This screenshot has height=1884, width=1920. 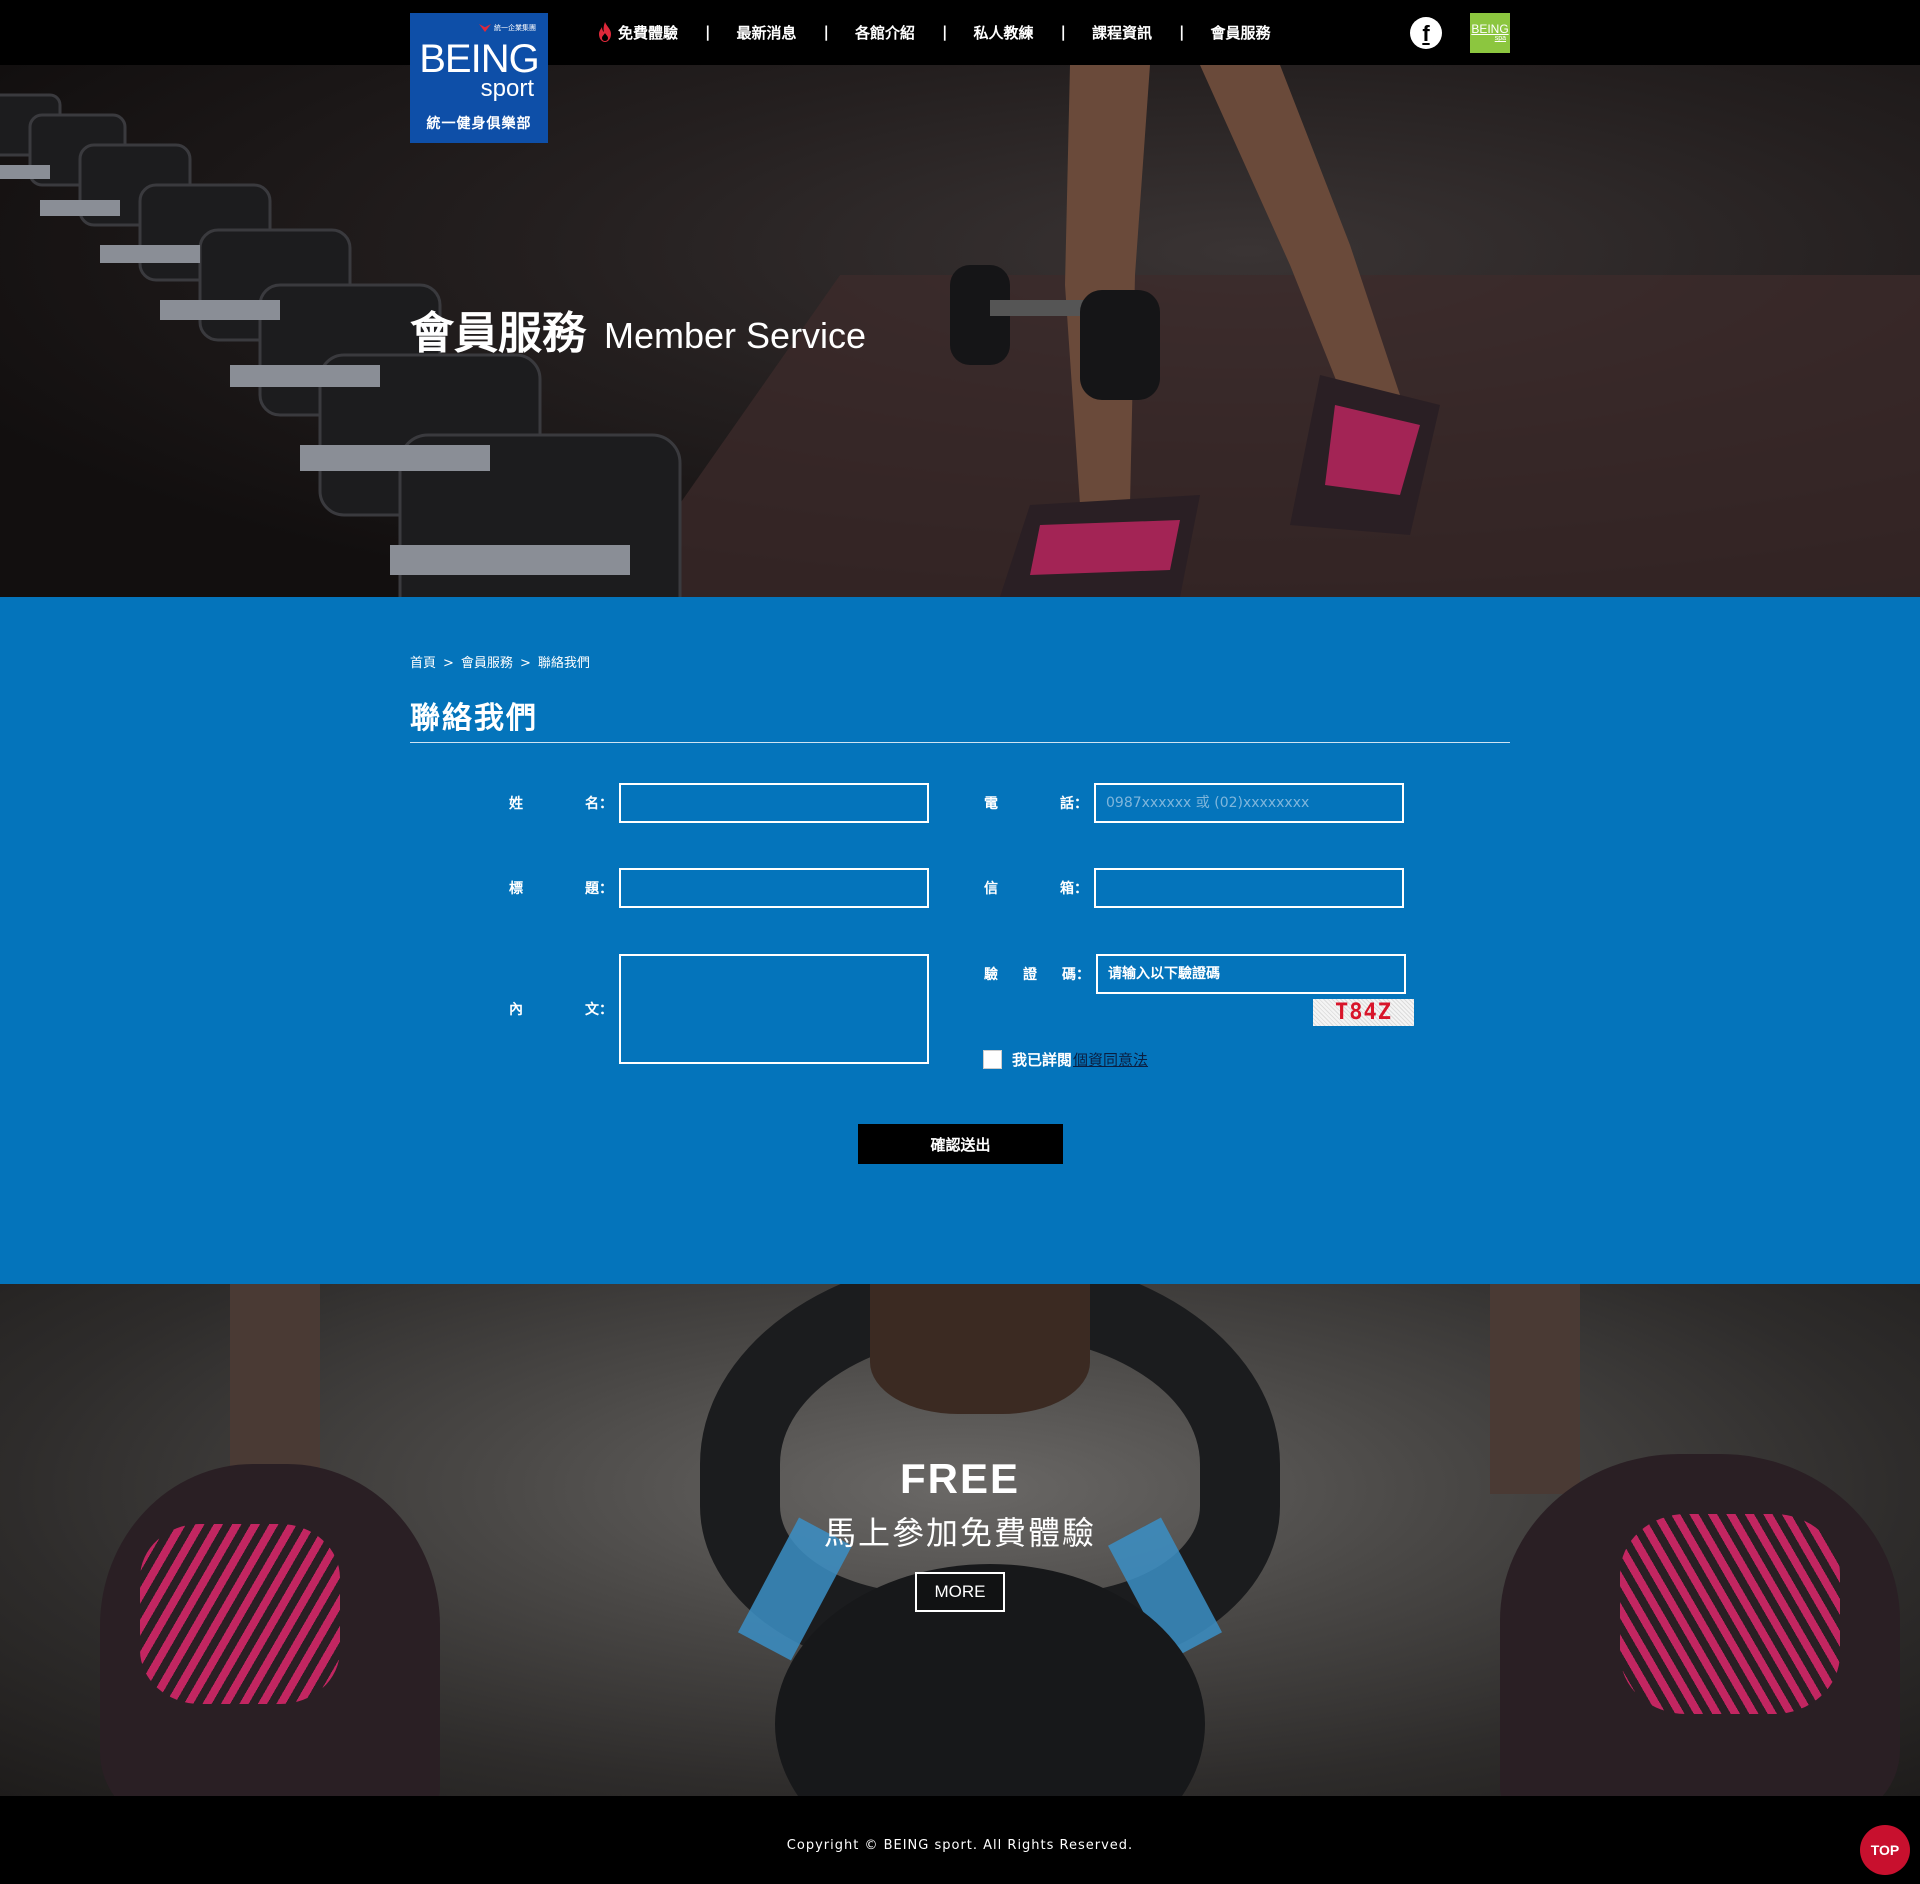 I want to click on label-part: 驗, so click(x=991, y=975).